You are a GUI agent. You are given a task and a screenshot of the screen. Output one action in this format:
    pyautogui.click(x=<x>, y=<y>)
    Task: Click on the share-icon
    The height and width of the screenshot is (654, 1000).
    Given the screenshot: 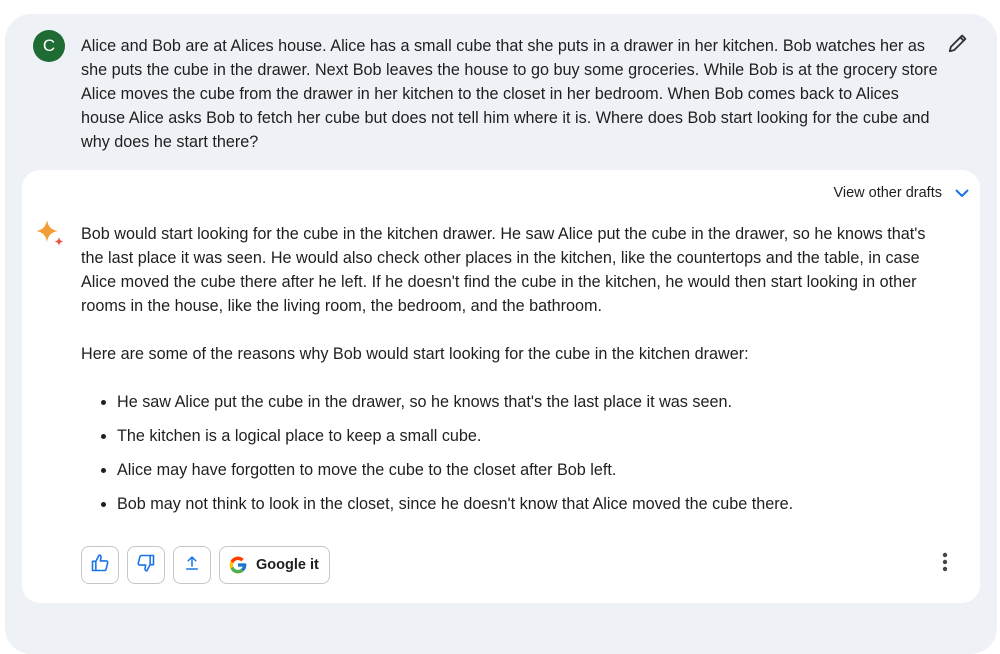 What is the action you would take?
    pyautogui.click(x=192, y=565)
    